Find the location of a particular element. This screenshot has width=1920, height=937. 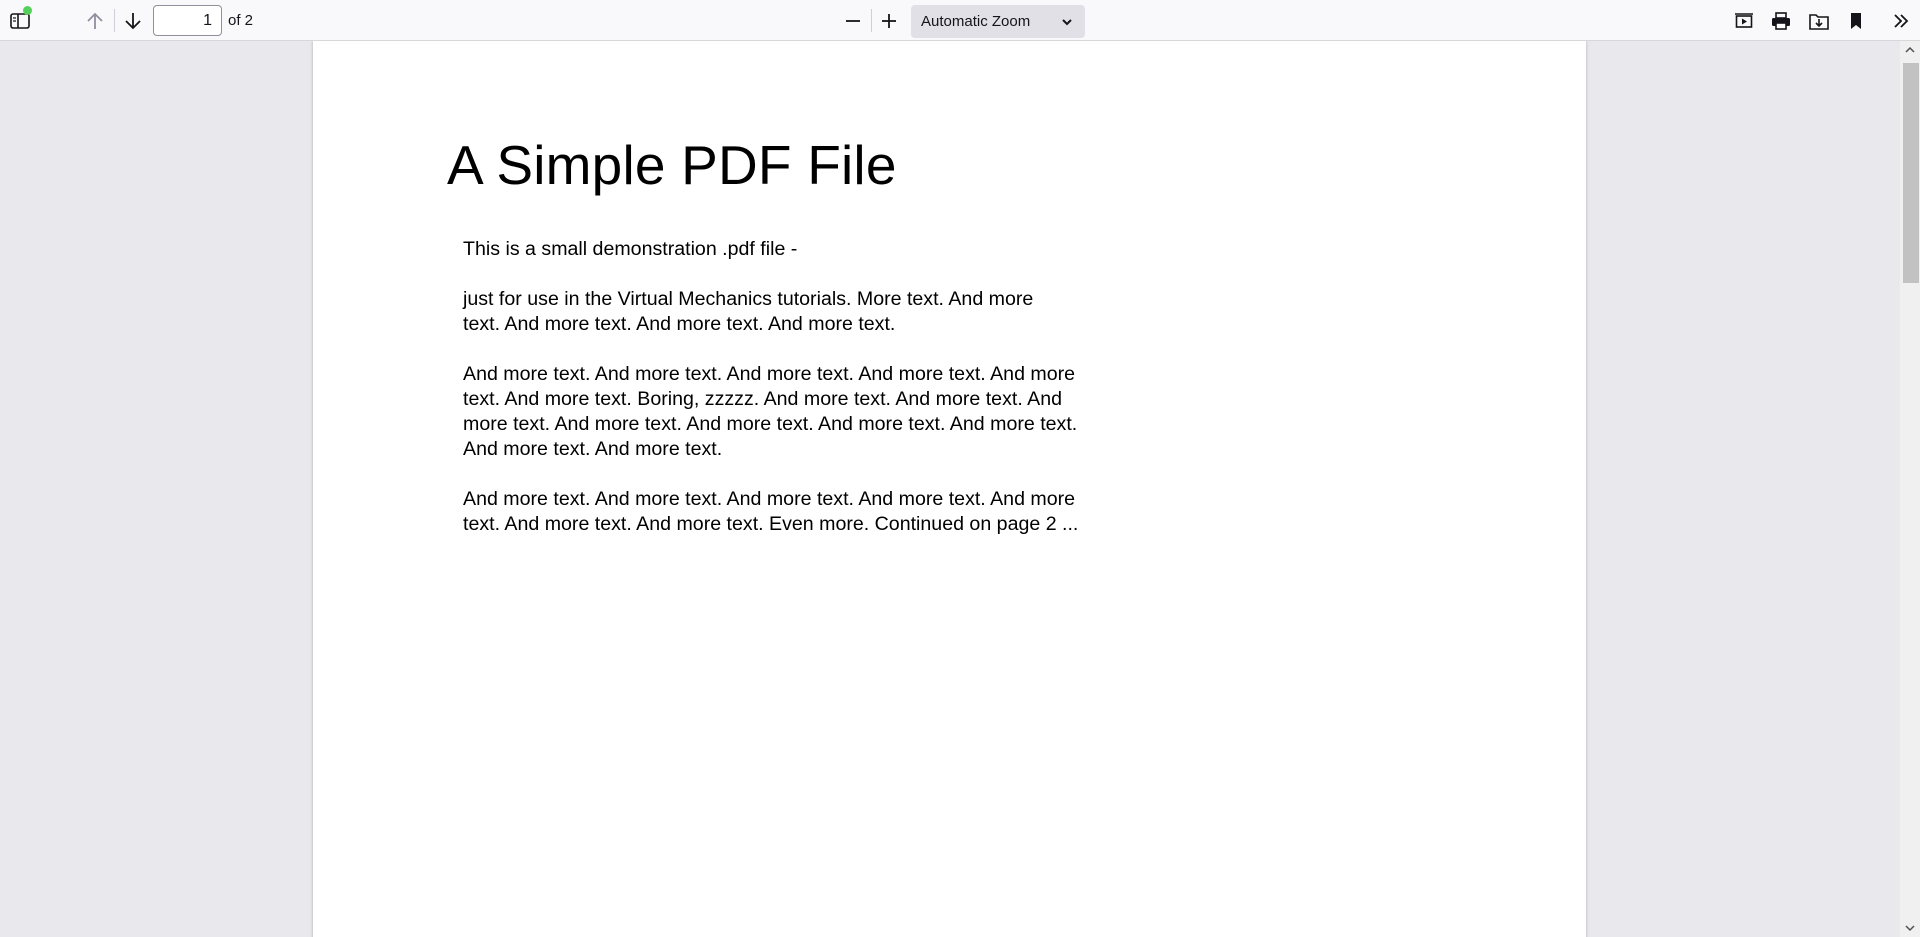

next-page-button is located at coordinates (133, 21).